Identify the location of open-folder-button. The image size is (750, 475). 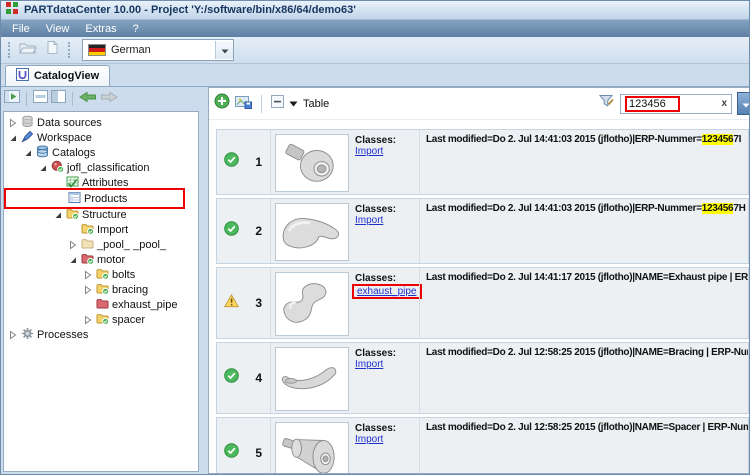
(28, 50).